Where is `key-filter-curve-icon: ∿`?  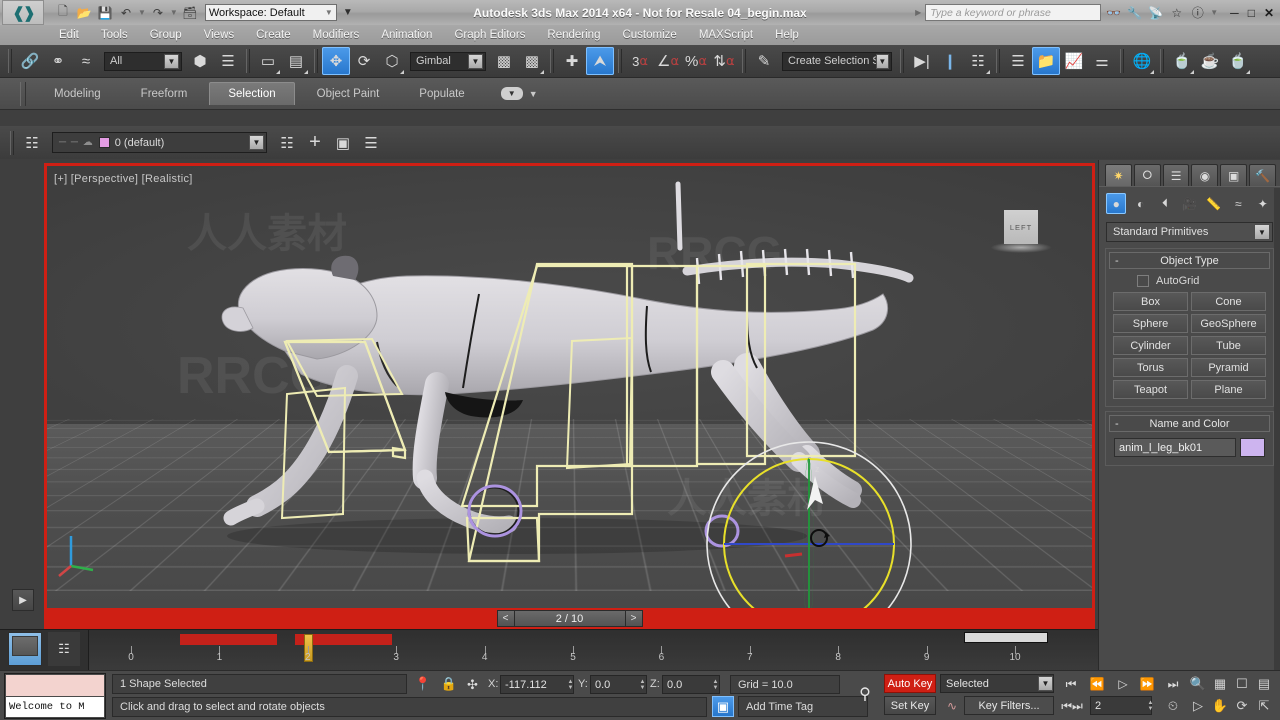 key-filter-curve-icon: ∿ is located at coordinates (952, 705).